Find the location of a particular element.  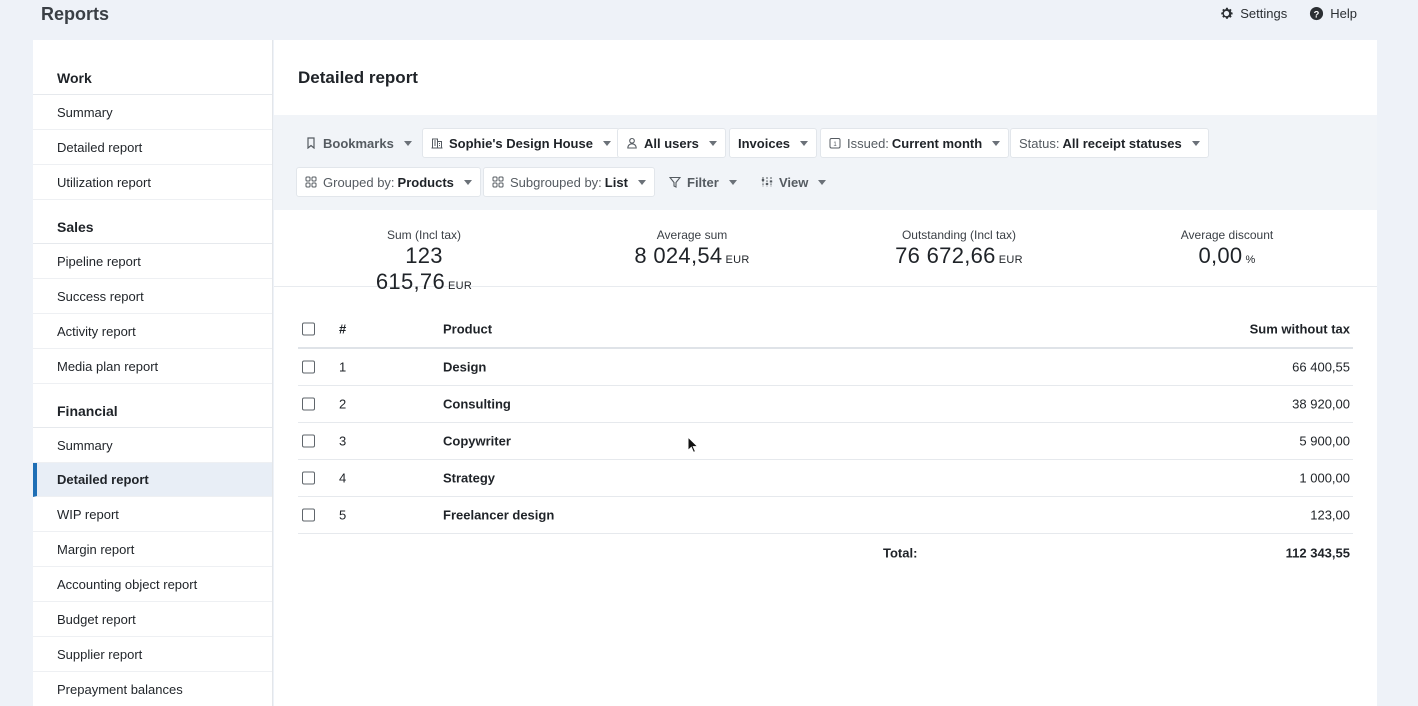

sidebar-item-margin-report: Margin report is located at coordinates (152, 549).